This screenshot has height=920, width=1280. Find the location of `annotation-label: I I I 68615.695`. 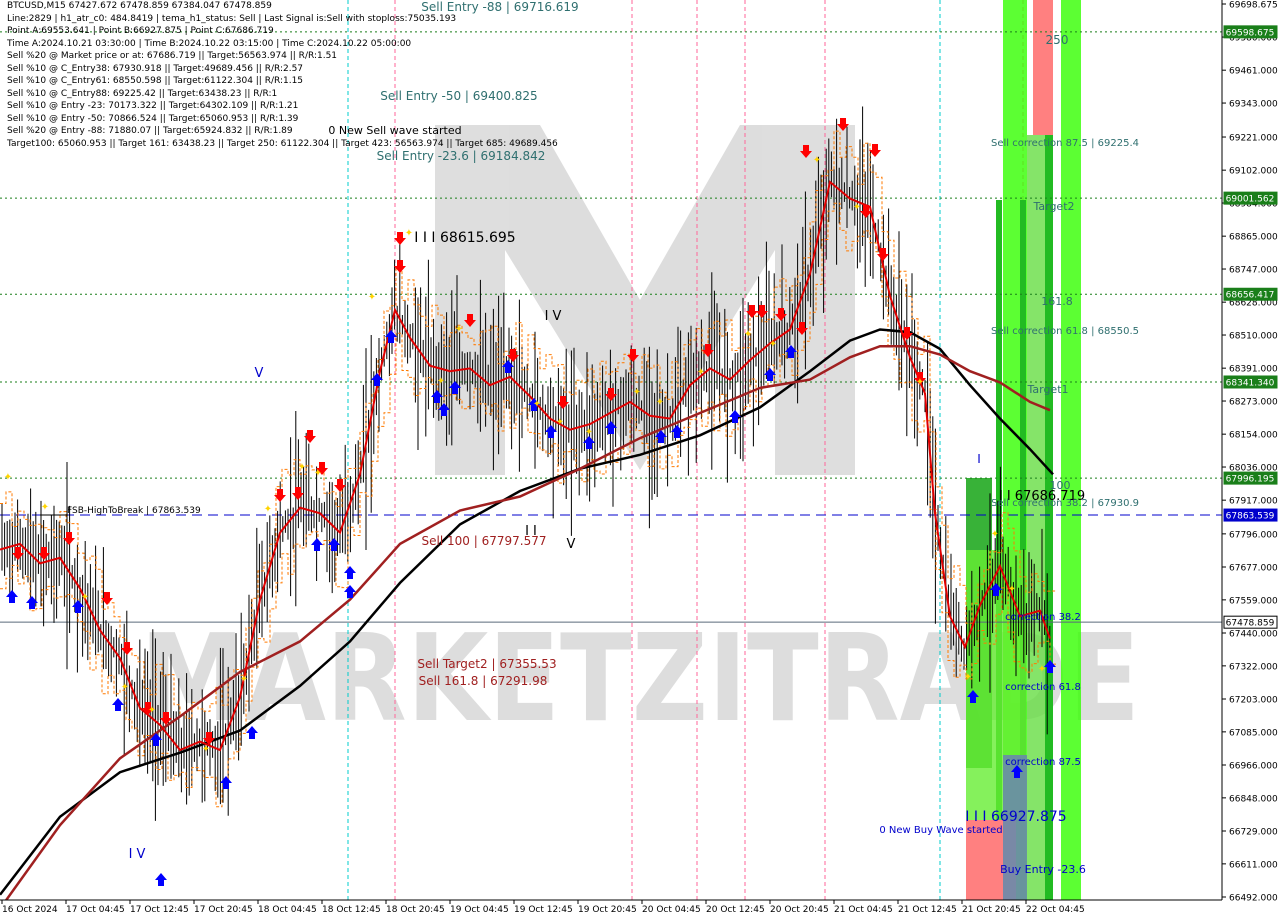

annotation-label: I I I 68615.695 is located at coordinates (464, 238).